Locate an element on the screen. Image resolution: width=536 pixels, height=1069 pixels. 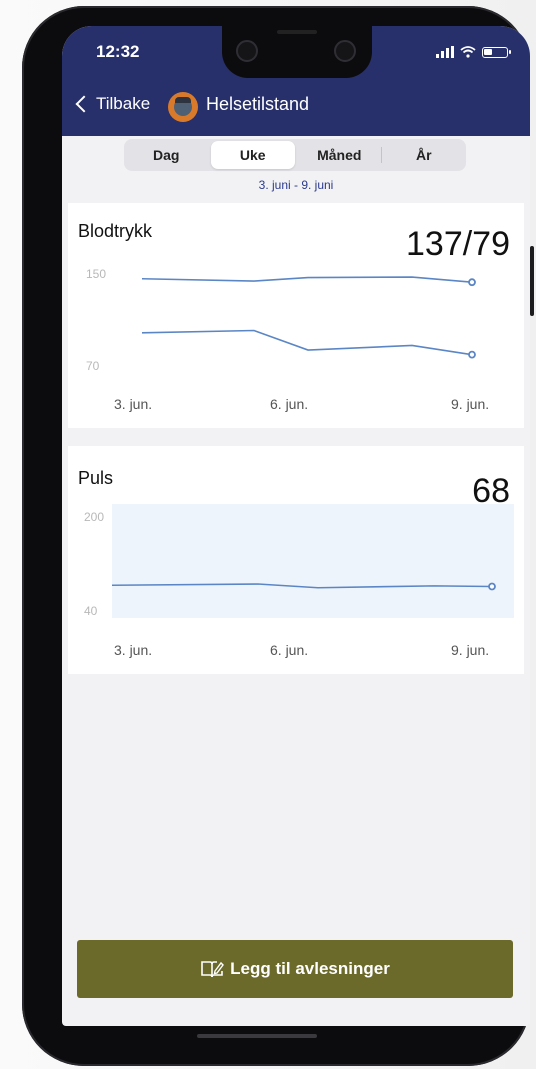
tab-label: Uke is located at coordinates (252, 155).